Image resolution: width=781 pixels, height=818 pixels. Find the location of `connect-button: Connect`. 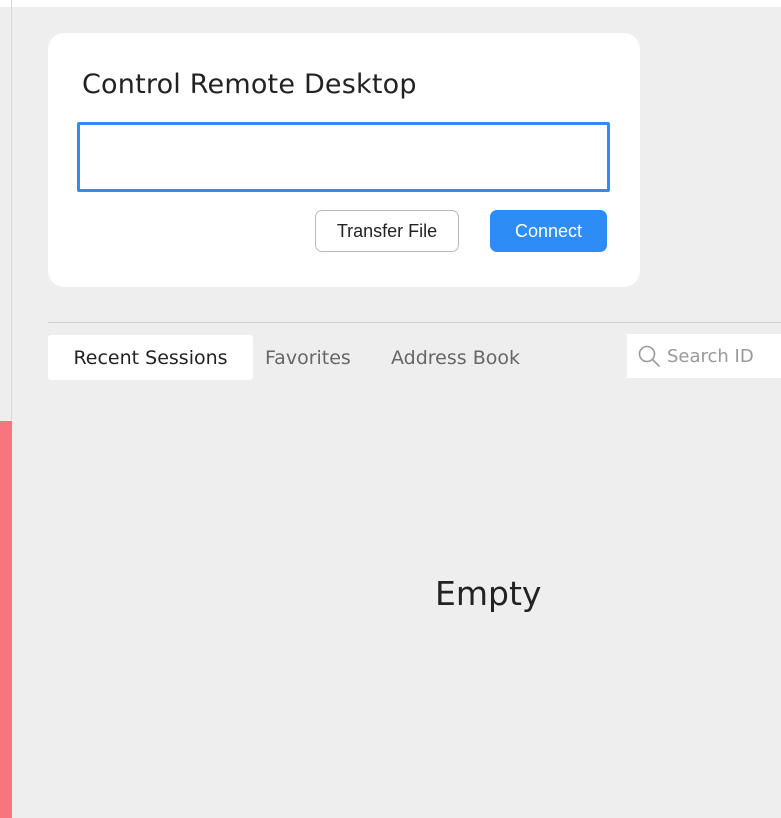

connect-button: Connect is located at coordinates (548, 231).